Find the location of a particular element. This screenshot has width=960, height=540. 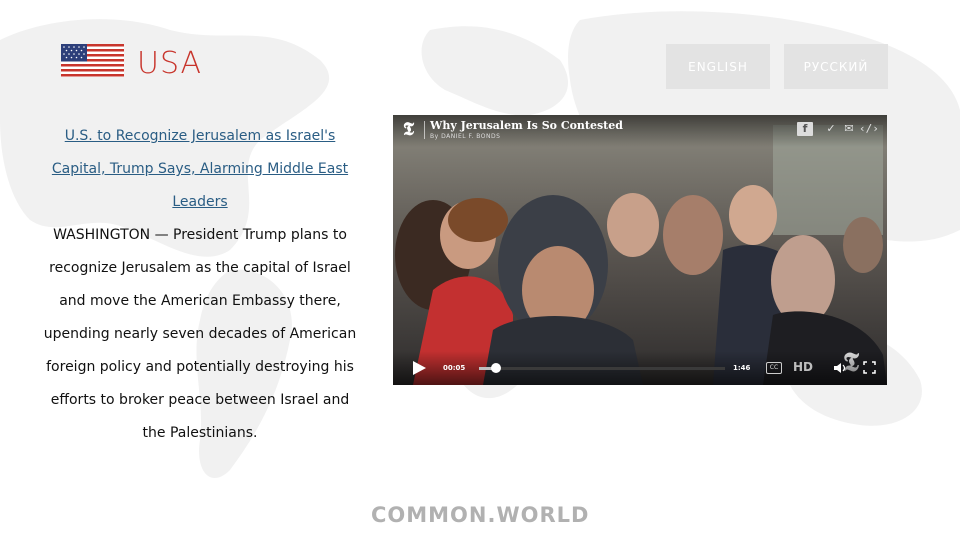

duration: 1:46 is located at coordinates (742, 368).